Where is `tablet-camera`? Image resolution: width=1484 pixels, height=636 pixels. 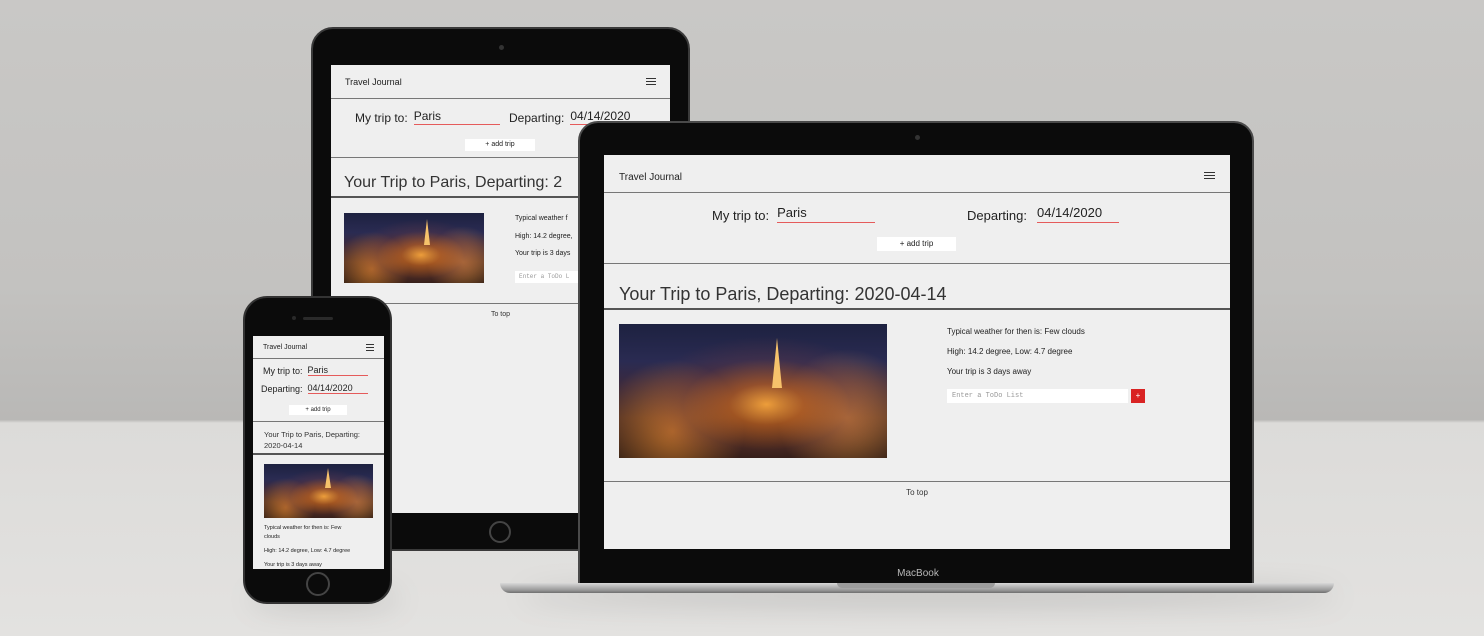
tablet-camera is located at coordinates (501, 47).